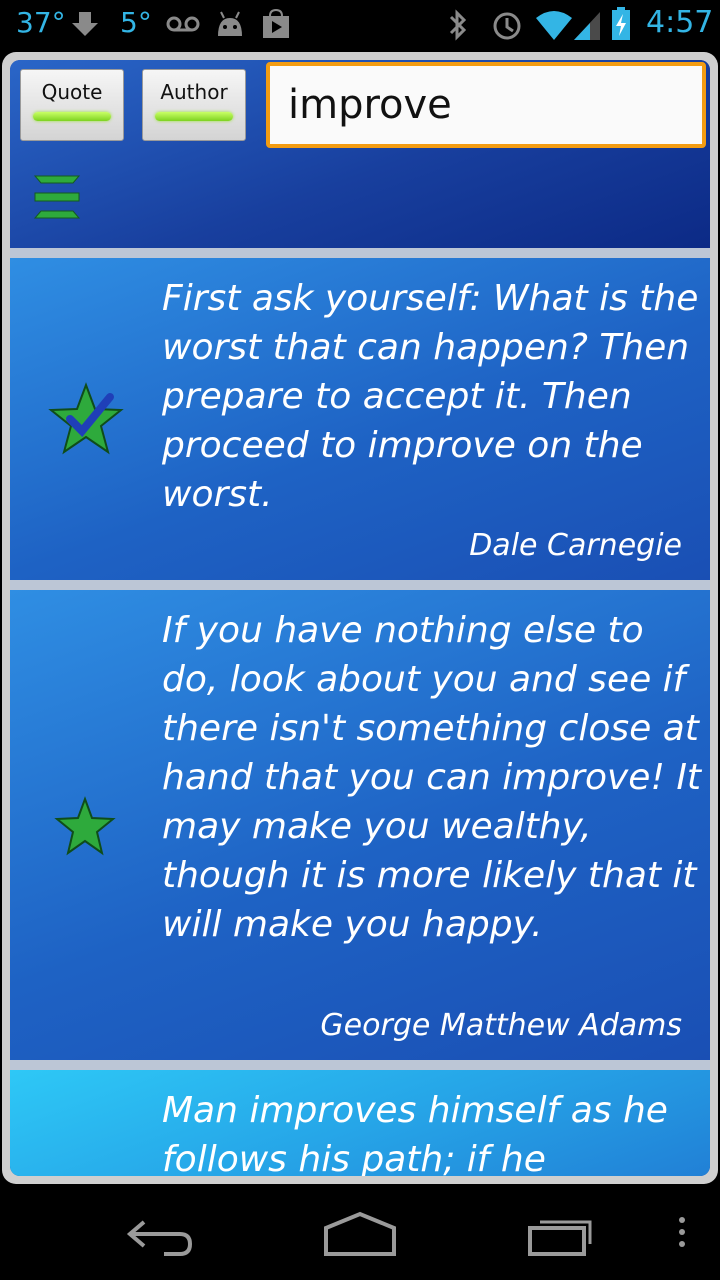 This screenshot has width=720, height=1280. I want to click on quote-filter-indicator, so click(72, 116).